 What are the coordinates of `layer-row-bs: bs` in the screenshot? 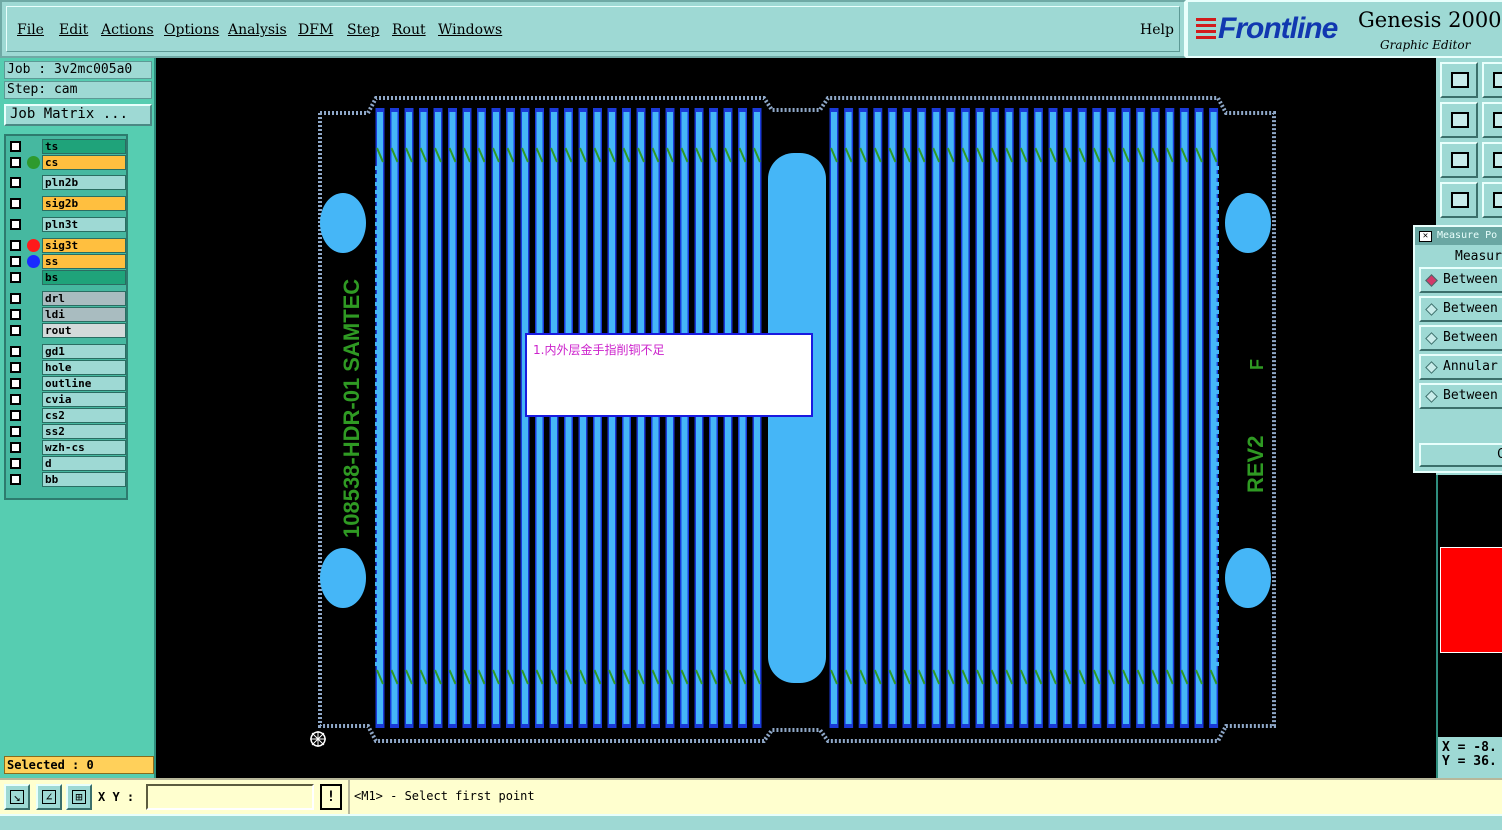 It's located at (67, 277).